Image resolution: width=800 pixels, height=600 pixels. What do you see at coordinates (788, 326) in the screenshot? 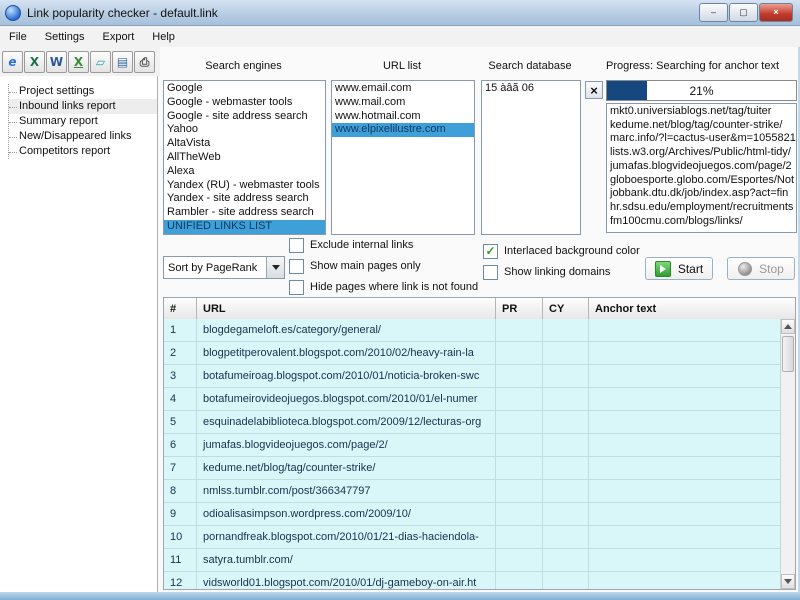
I see `scroll-up-icon` at bounding box center [788, 326].